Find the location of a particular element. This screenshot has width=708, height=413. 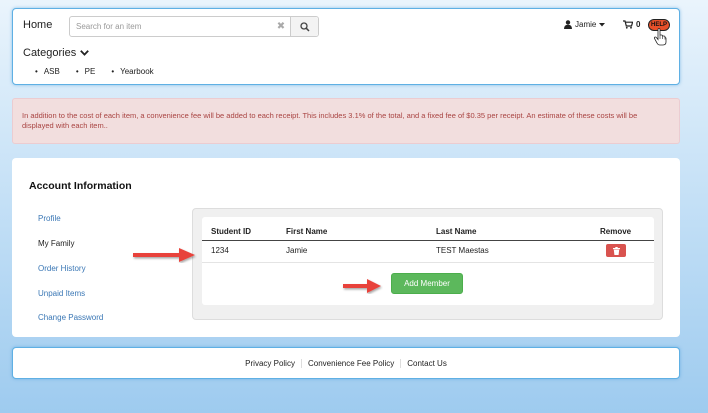

caret-down-icon is located at coordinates (602, 24).